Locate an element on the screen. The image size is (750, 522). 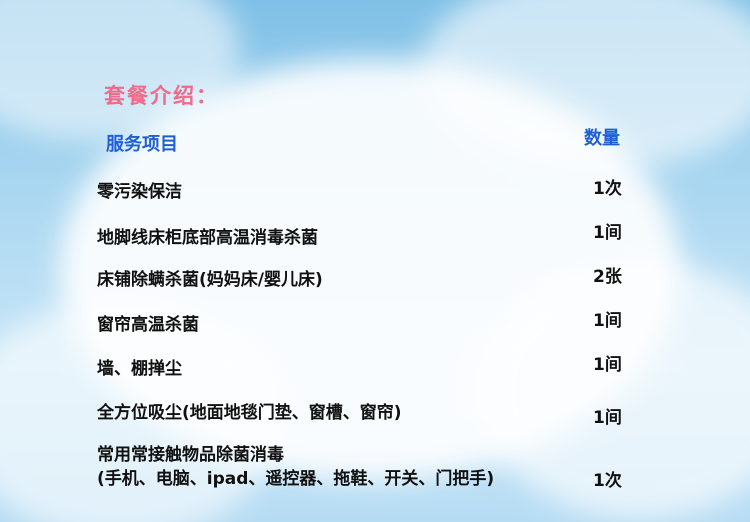
service-item: 零污染保洁 is located at coordinates (139, 192).